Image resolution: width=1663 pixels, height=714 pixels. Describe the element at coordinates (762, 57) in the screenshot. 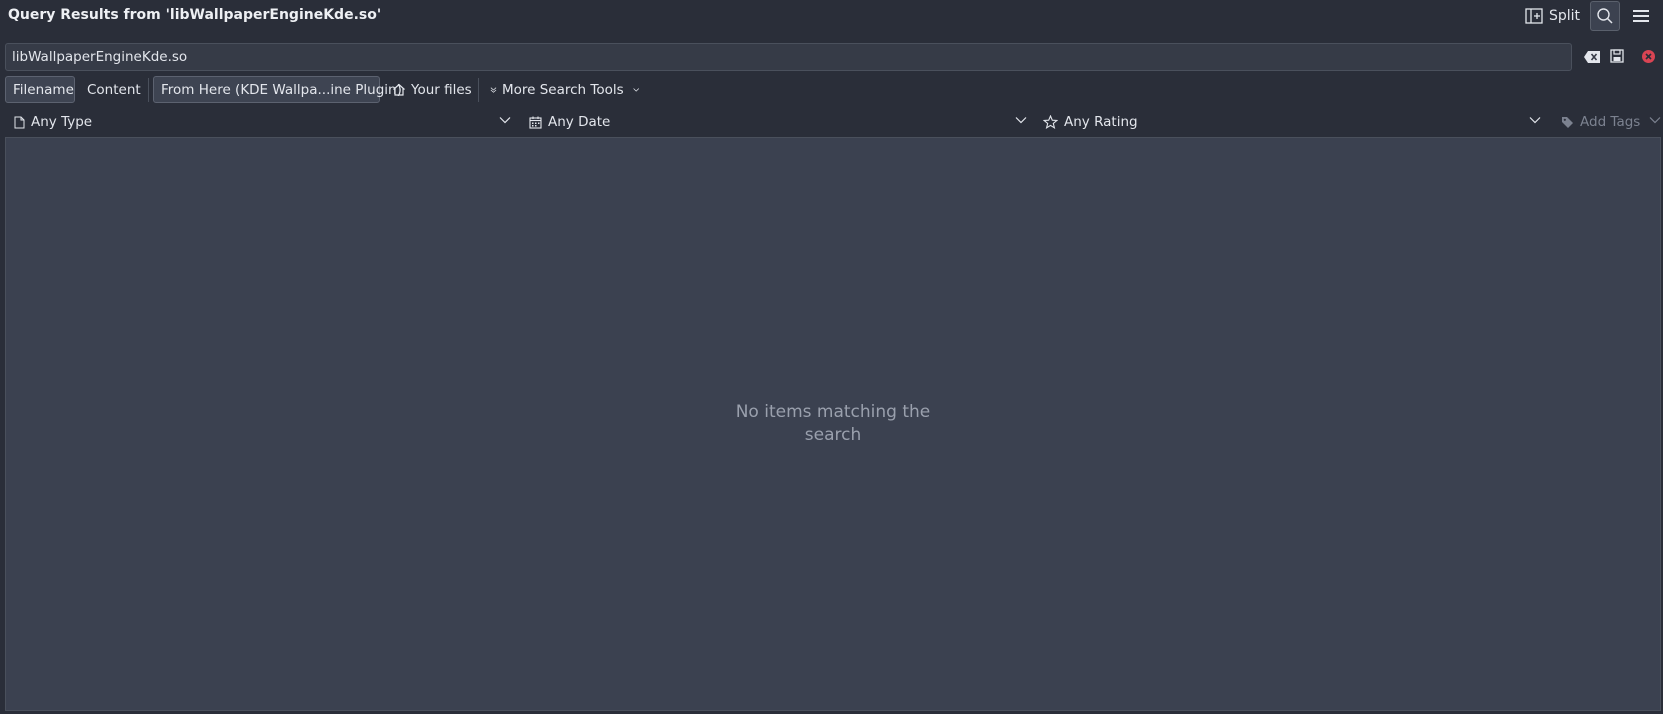

I see `search-input` at that location.